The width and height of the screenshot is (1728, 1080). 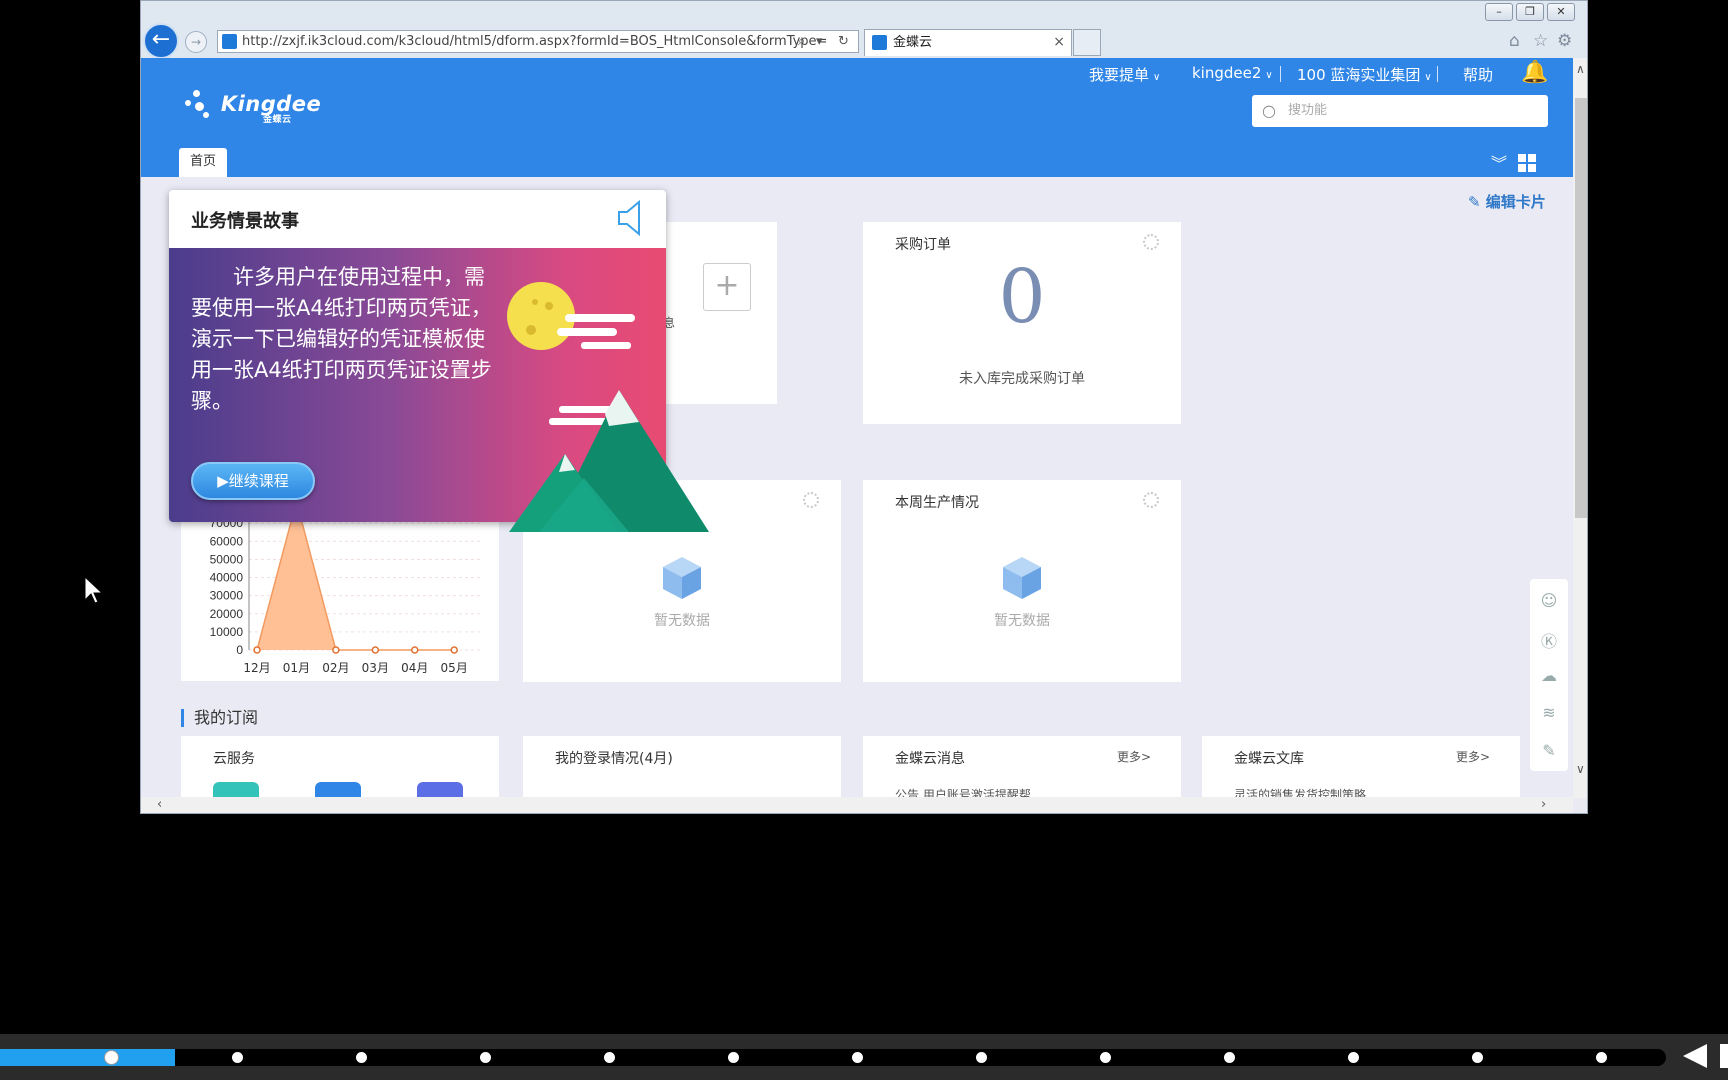 I want to click on message-item: 公告 用户账号激活提醒帮, so click(x=963, y=791).